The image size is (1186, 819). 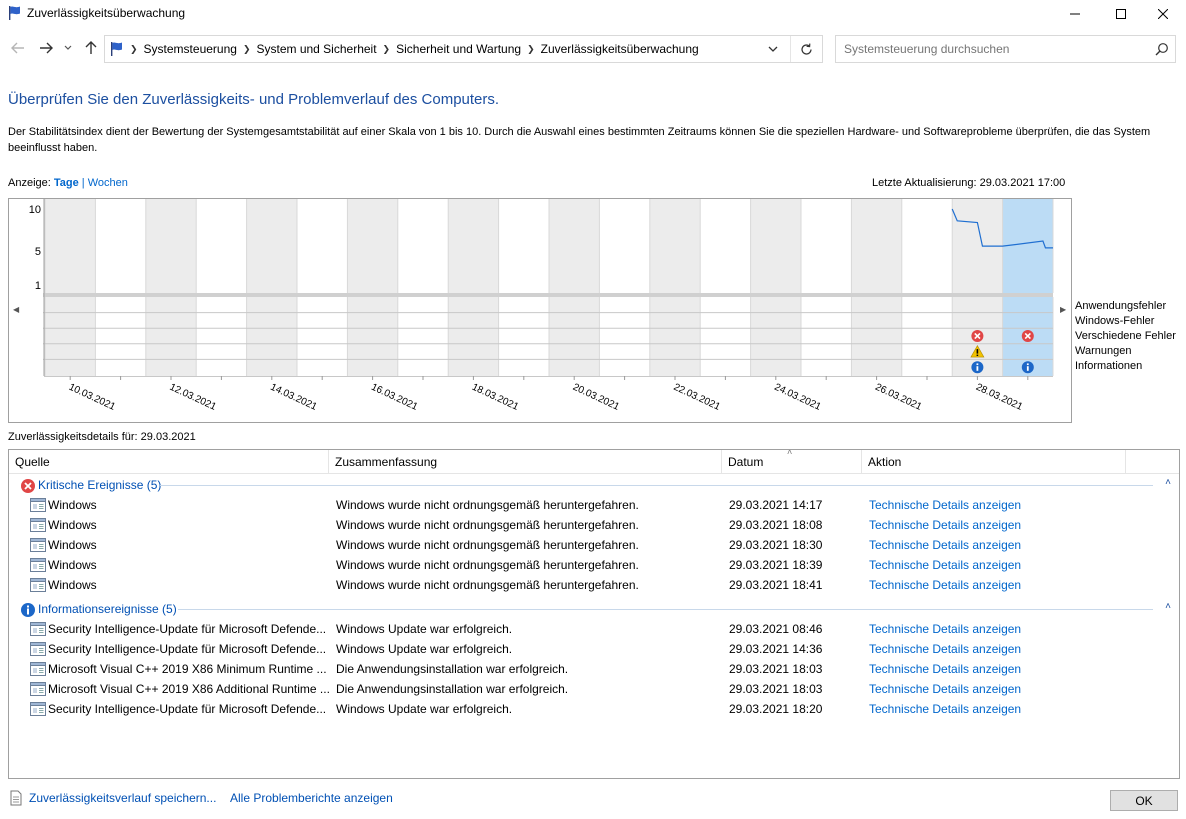 What do you see at coordinates (66, 183) in the screenshot?
I see `view-days-link: Tage` at bounding box center [66, 183].